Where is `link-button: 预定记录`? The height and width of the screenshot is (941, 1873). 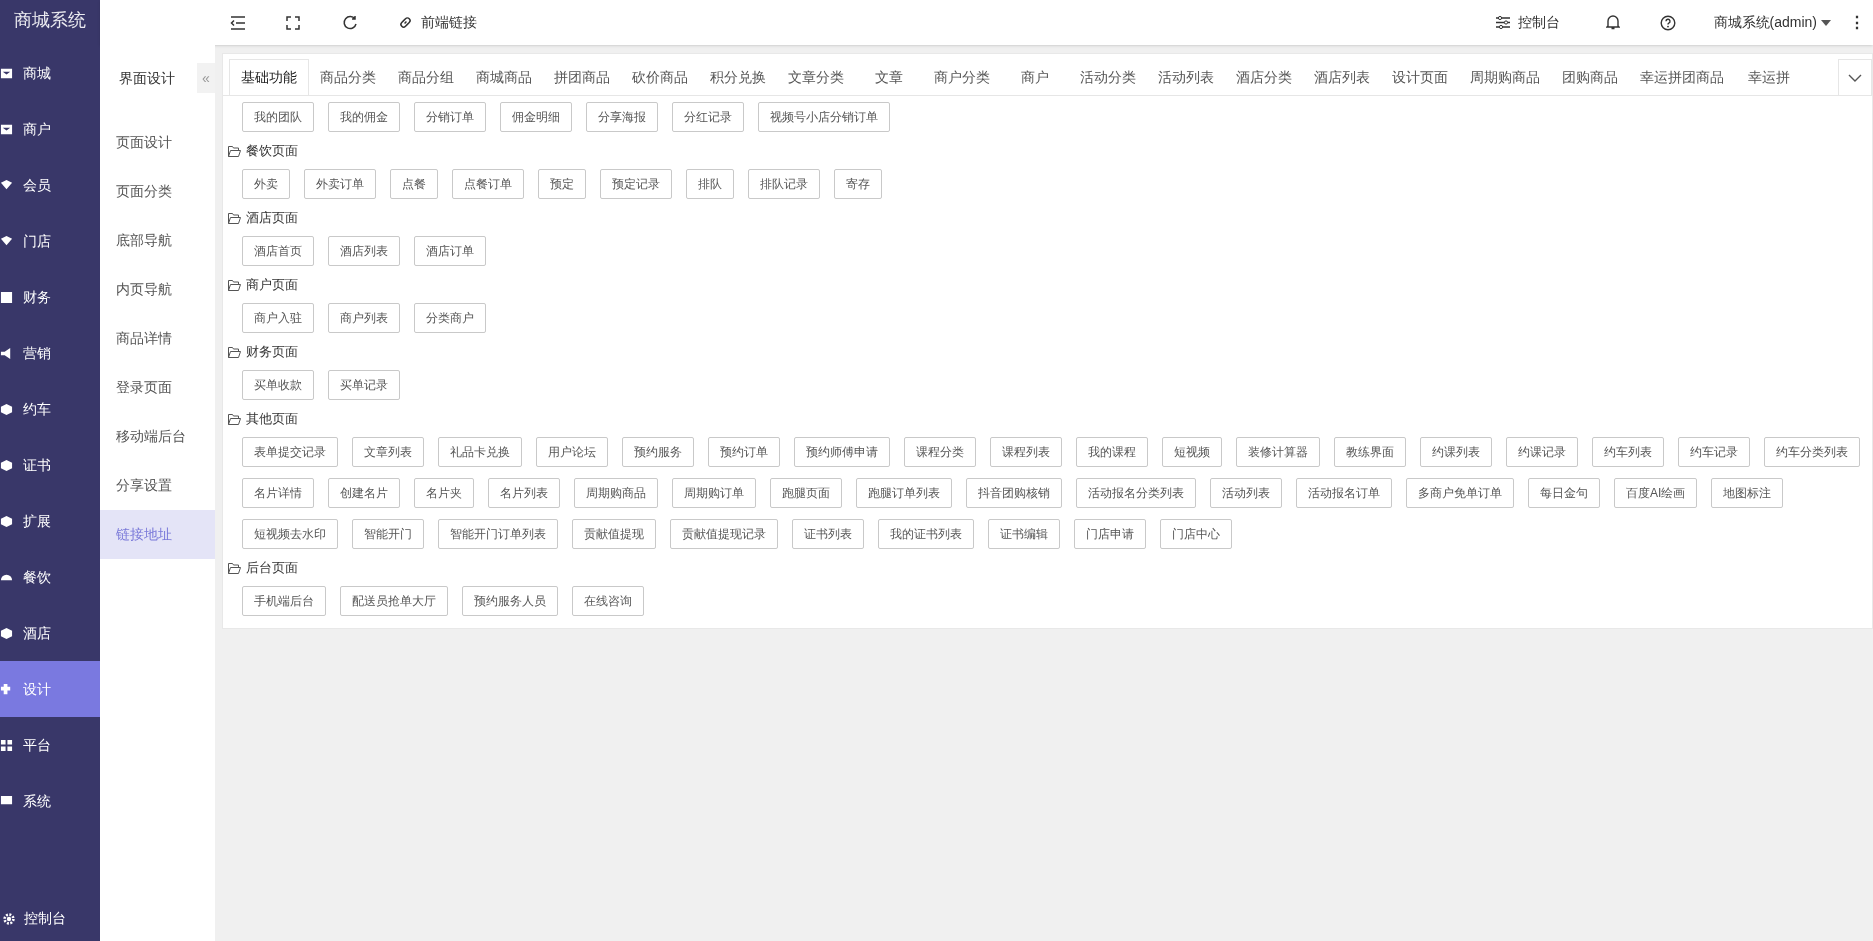
link-button: 预定记录 is located at coordinates (636, 184).